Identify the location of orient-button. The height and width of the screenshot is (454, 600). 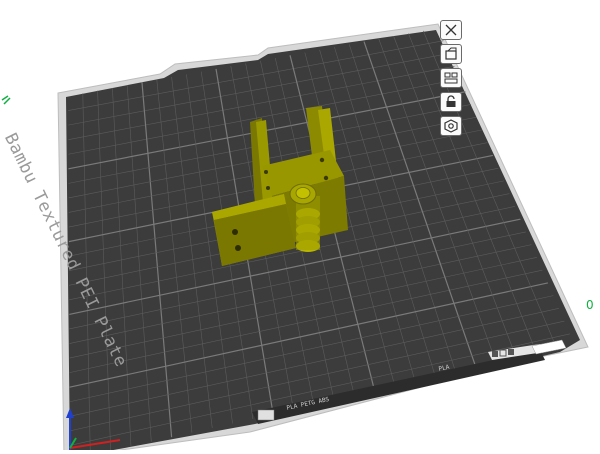
(451, 54).